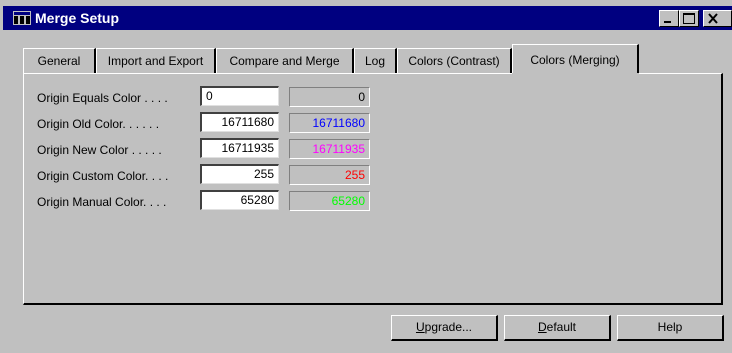 This screenshot has width=732, height=353. Describe the element at coordinates (239, 174) in the screenshot. I see `origin-custom-color-input: 255` at that location.